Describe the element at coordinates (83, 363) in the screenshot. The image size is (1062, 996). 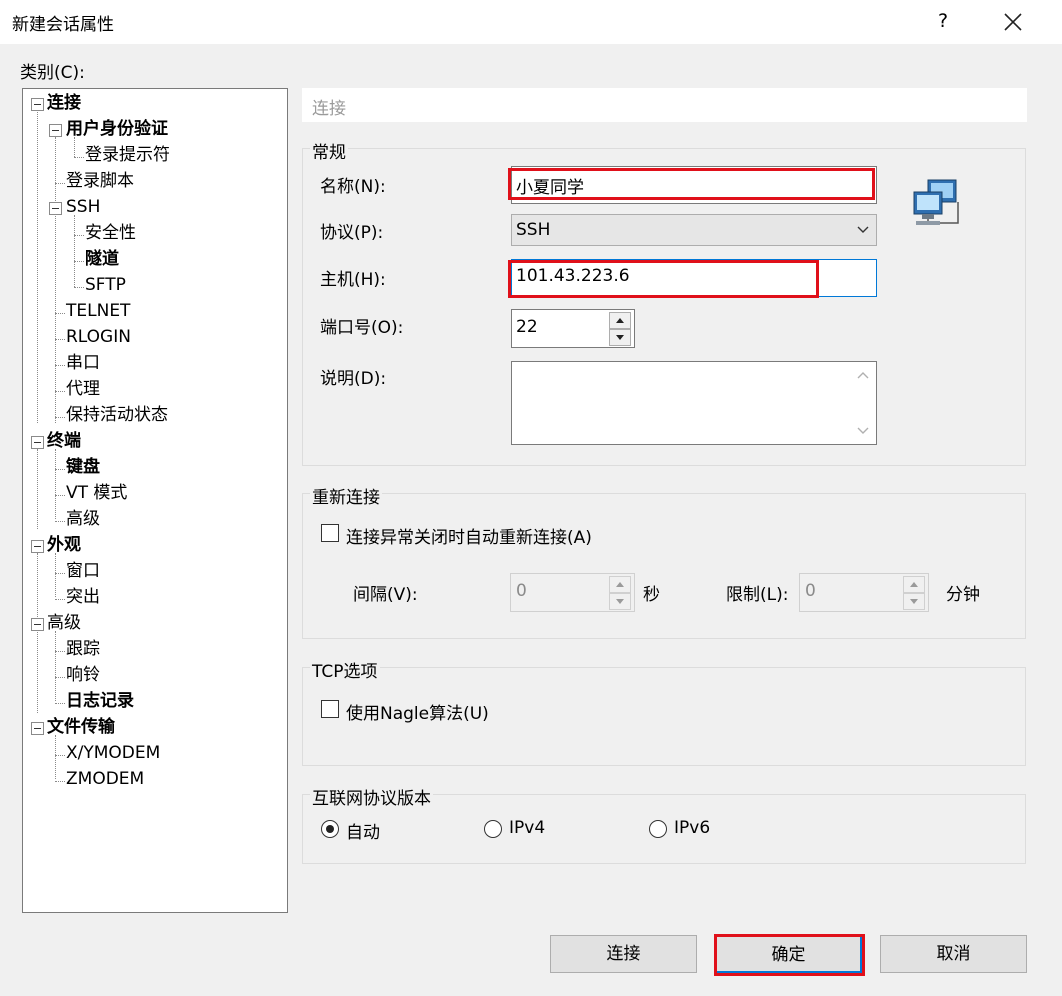
I see `tree-item-serial: 串口` at that location.